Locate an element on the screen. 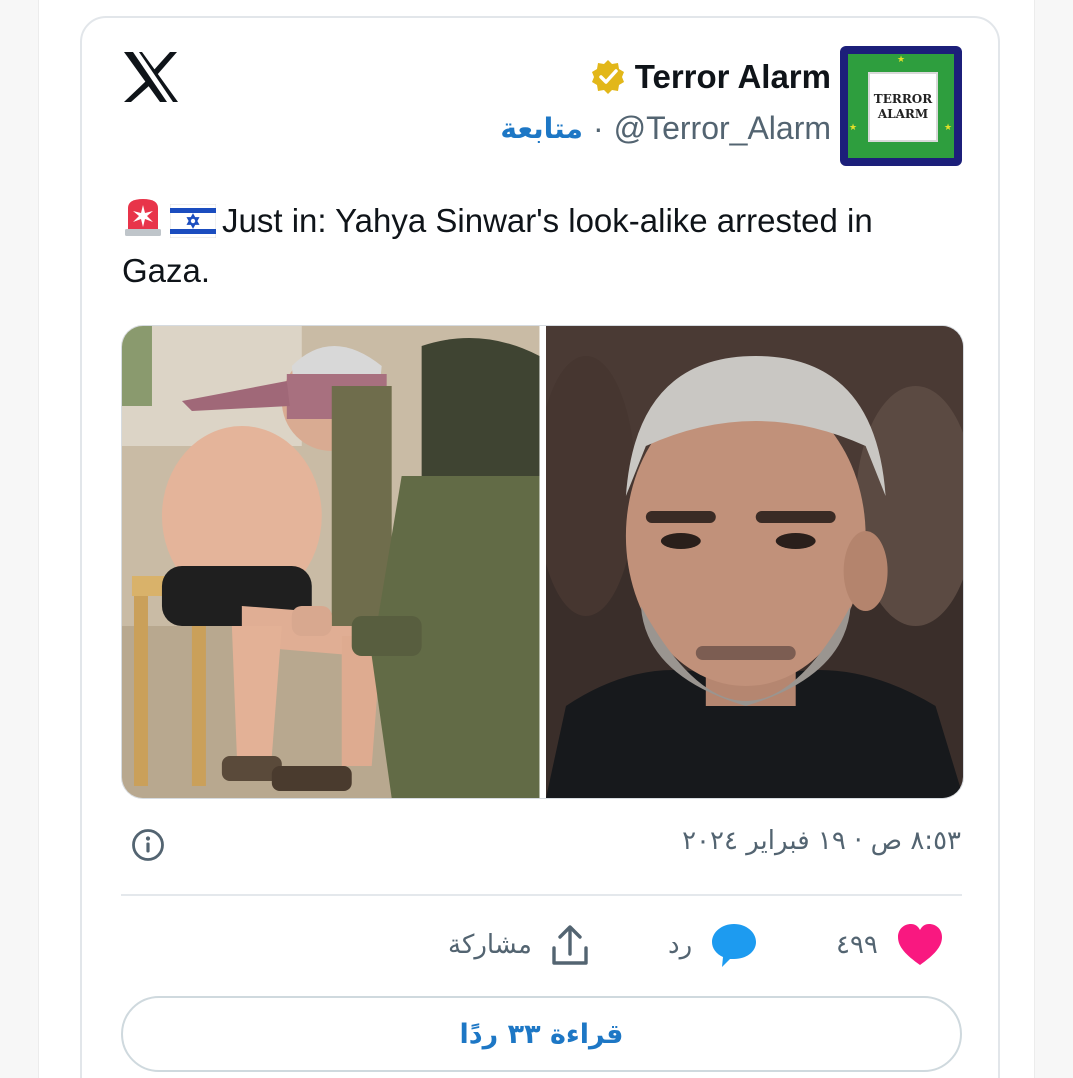 Image resolution: width=1073 pixels, height=1078 pixels. author-handle-row: متابعة · @Terror_Alarm is located at coordinates (665, 128).